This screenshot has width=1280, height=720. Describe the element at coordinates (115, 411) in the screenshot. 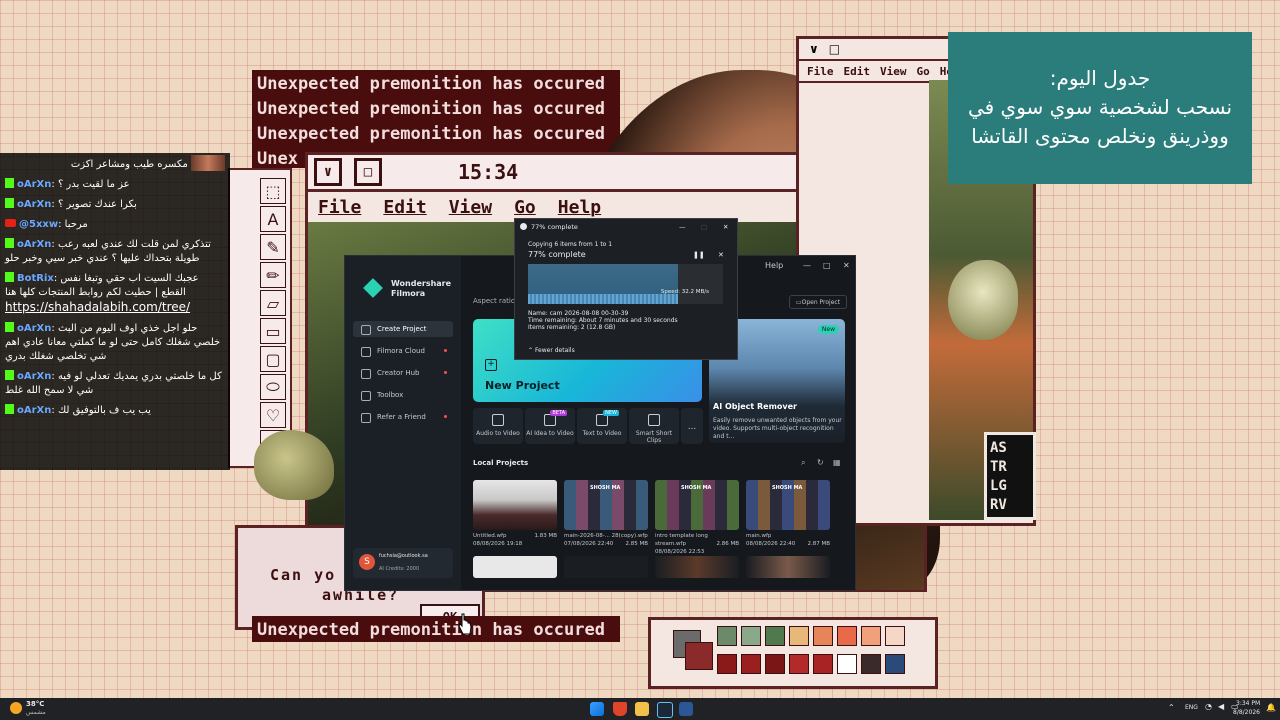

I see `chat-message: oArXn: يب يب ف بالتوفيق لك` at that location.